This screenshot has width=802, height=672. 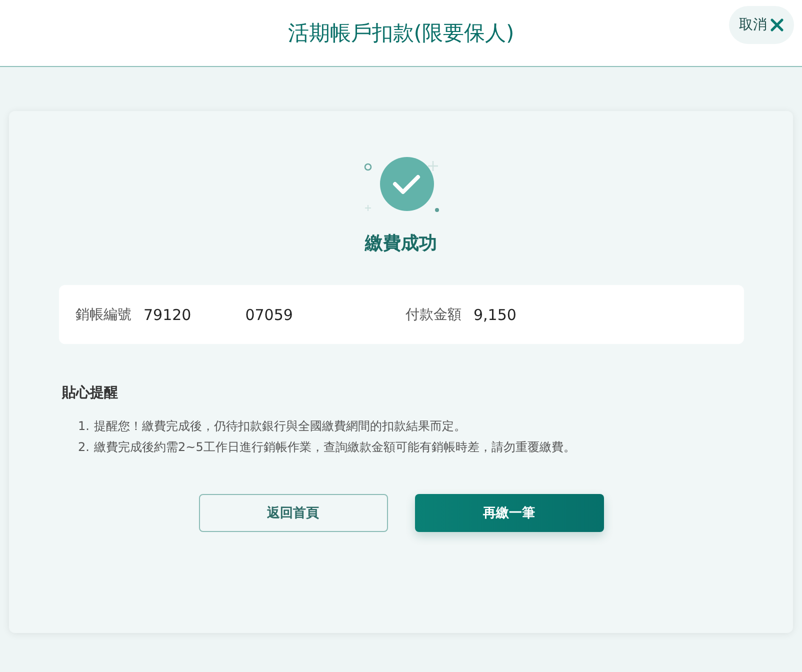 I want to click on field-value: 9,150, so click(x=495, y=315).